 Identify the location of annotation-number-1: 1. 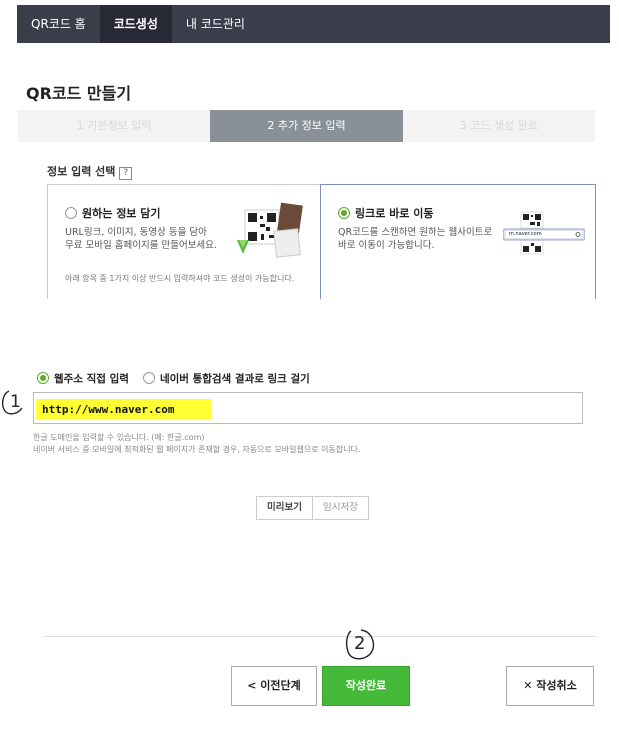
(15, 402).